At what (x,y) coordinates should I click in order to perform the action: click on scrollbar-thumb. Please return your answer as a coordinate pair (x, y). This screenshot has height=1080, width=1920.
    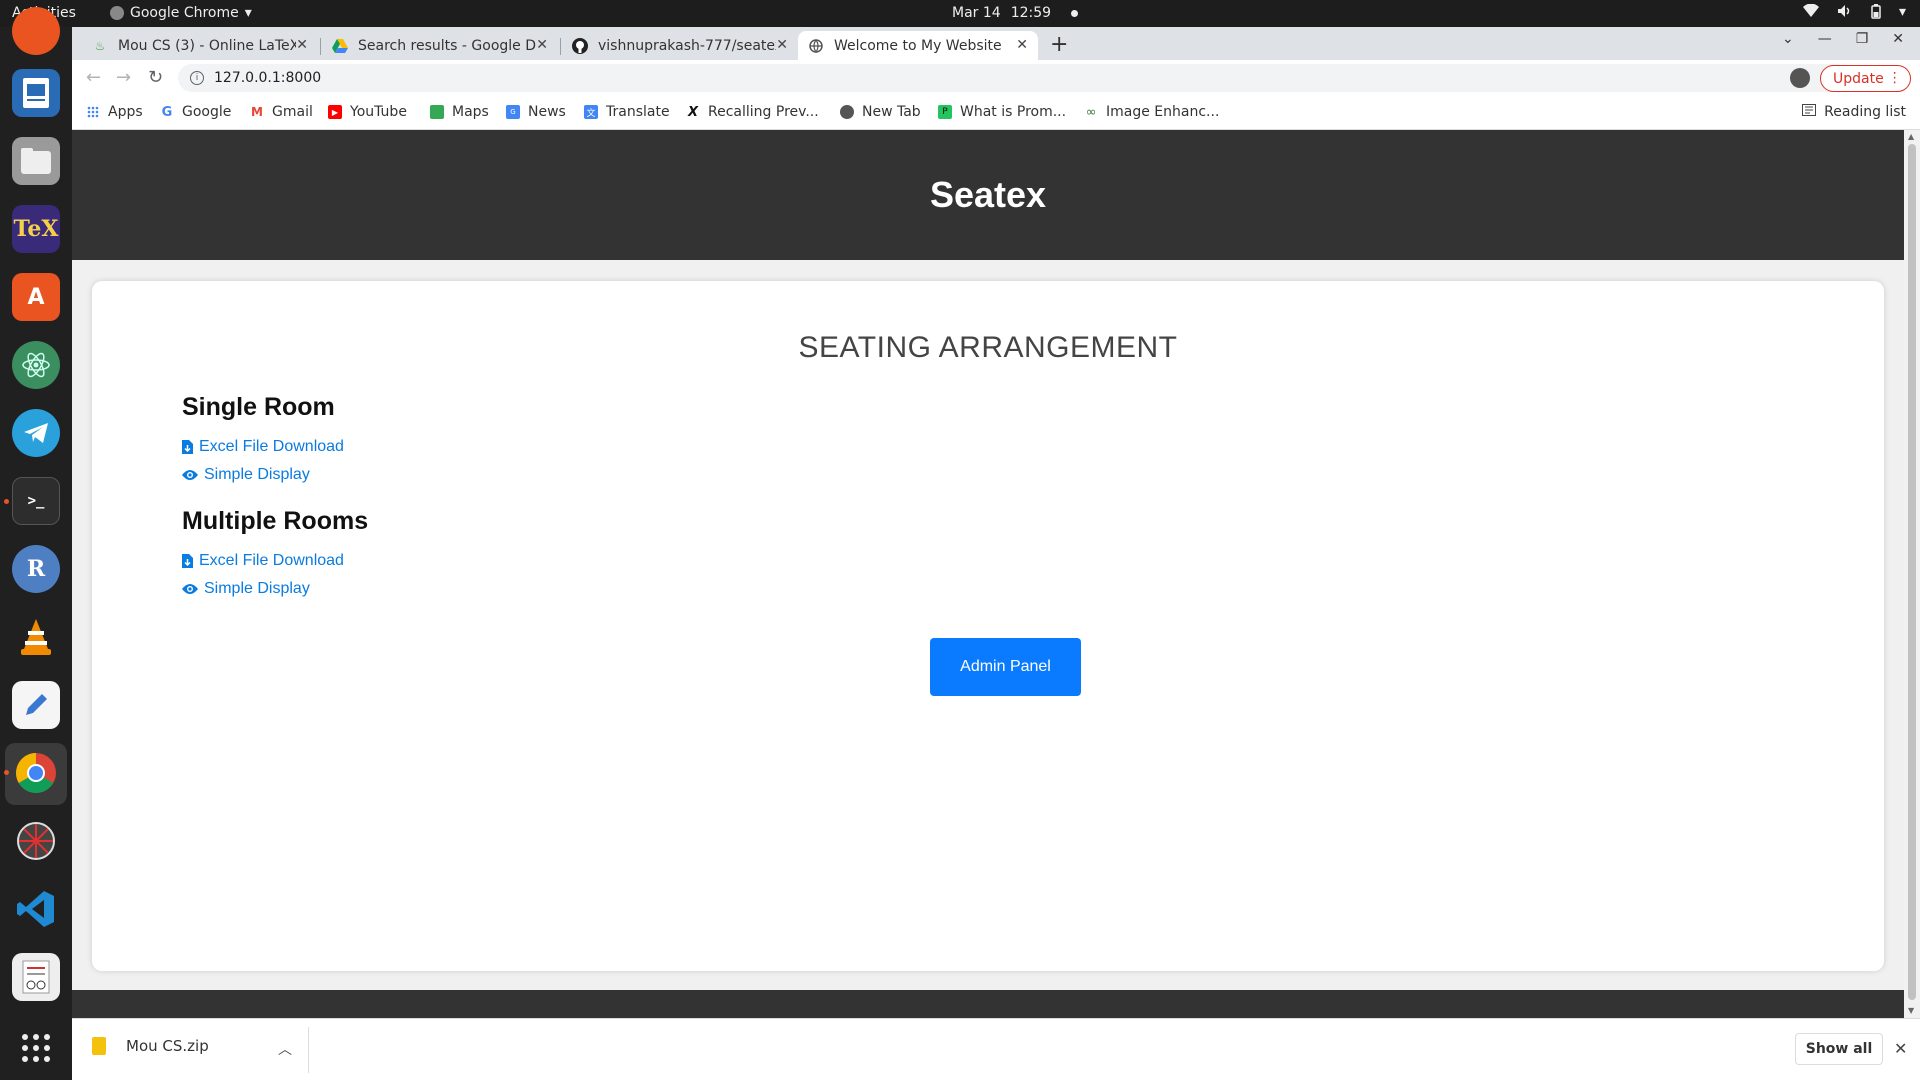
    Looking at the image, I should click on (1912, 572).